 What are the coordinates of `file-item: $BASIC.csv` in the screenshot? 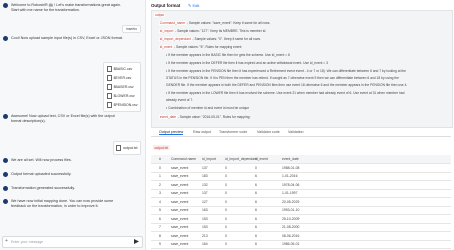 It's located at (122, 69).